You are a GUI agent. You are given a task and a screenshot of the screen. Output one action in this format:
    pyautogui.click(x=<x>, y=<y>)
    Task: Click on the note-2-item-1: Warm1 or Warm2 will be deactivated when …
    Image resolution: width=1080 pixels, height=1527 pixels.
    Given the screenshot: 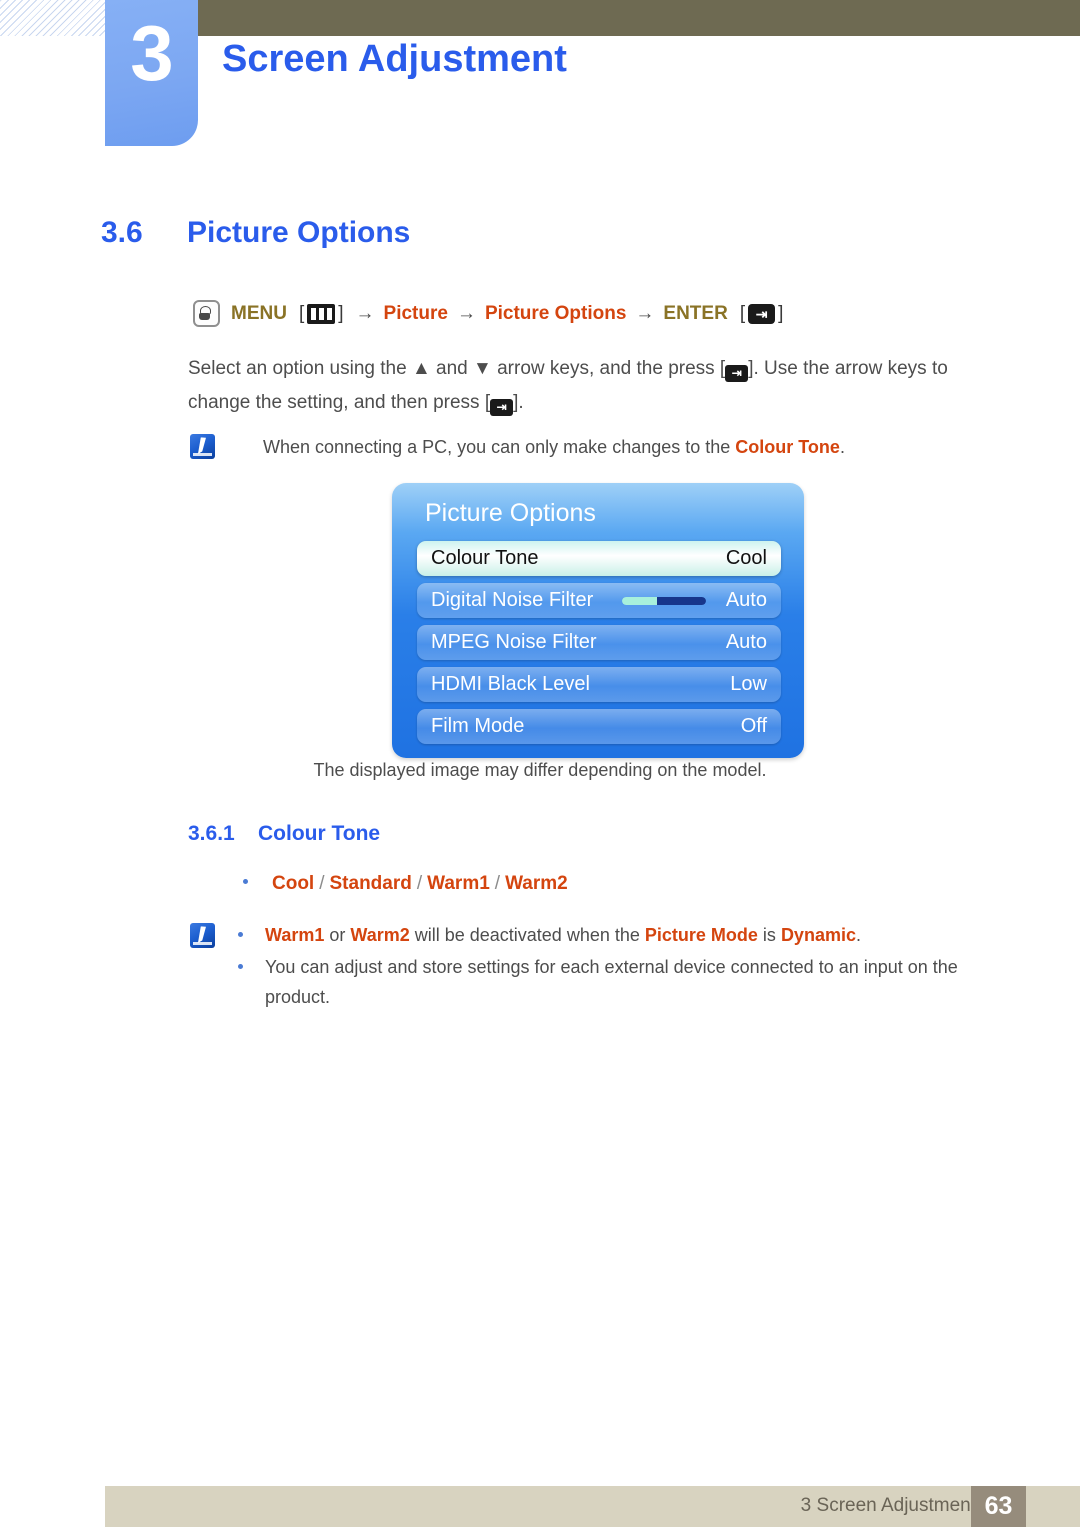 What is the action you would take?
    pyautogui.click(x=614, y=935)
    